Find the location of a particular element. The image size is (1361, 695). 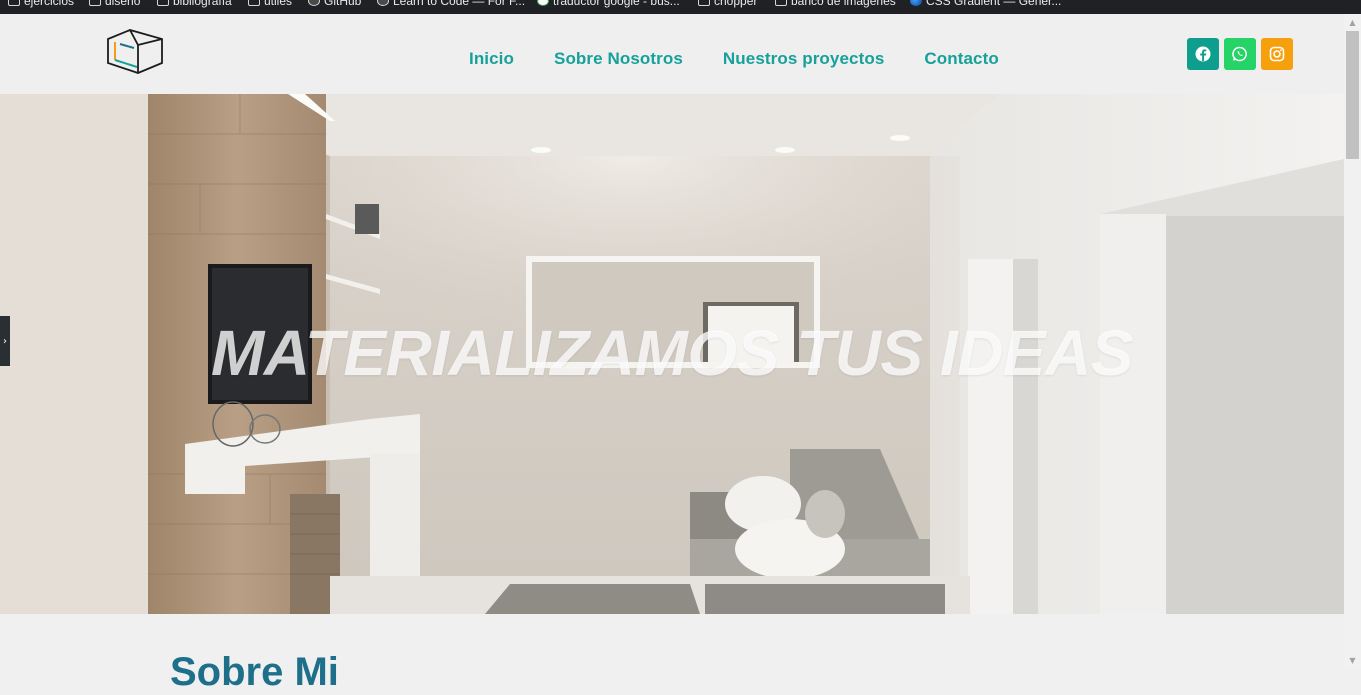

cube-logo-icon is located at coordinates (135, 51).